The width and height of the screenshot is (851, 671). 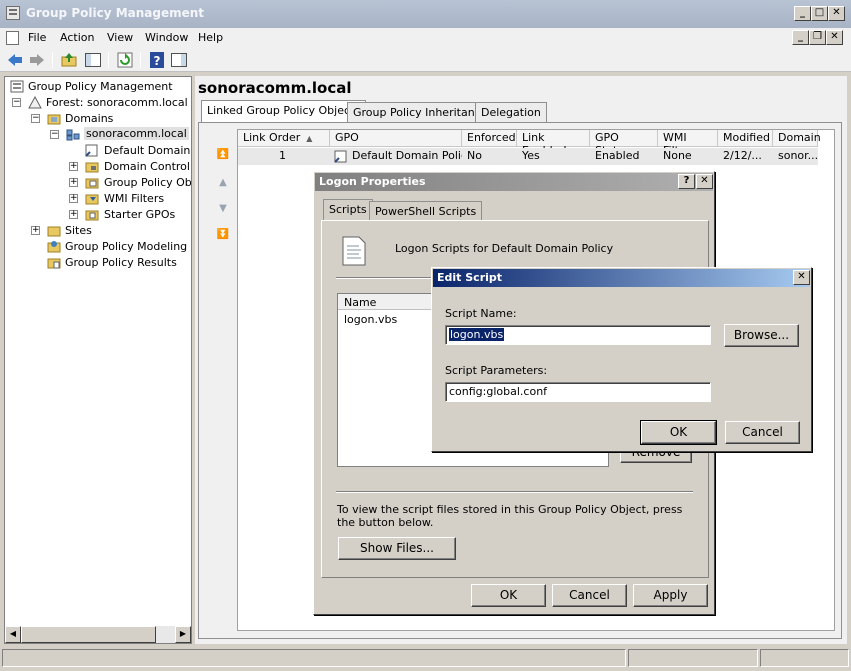 I want to click on menu-action: Action, so click(x=77, y=37).